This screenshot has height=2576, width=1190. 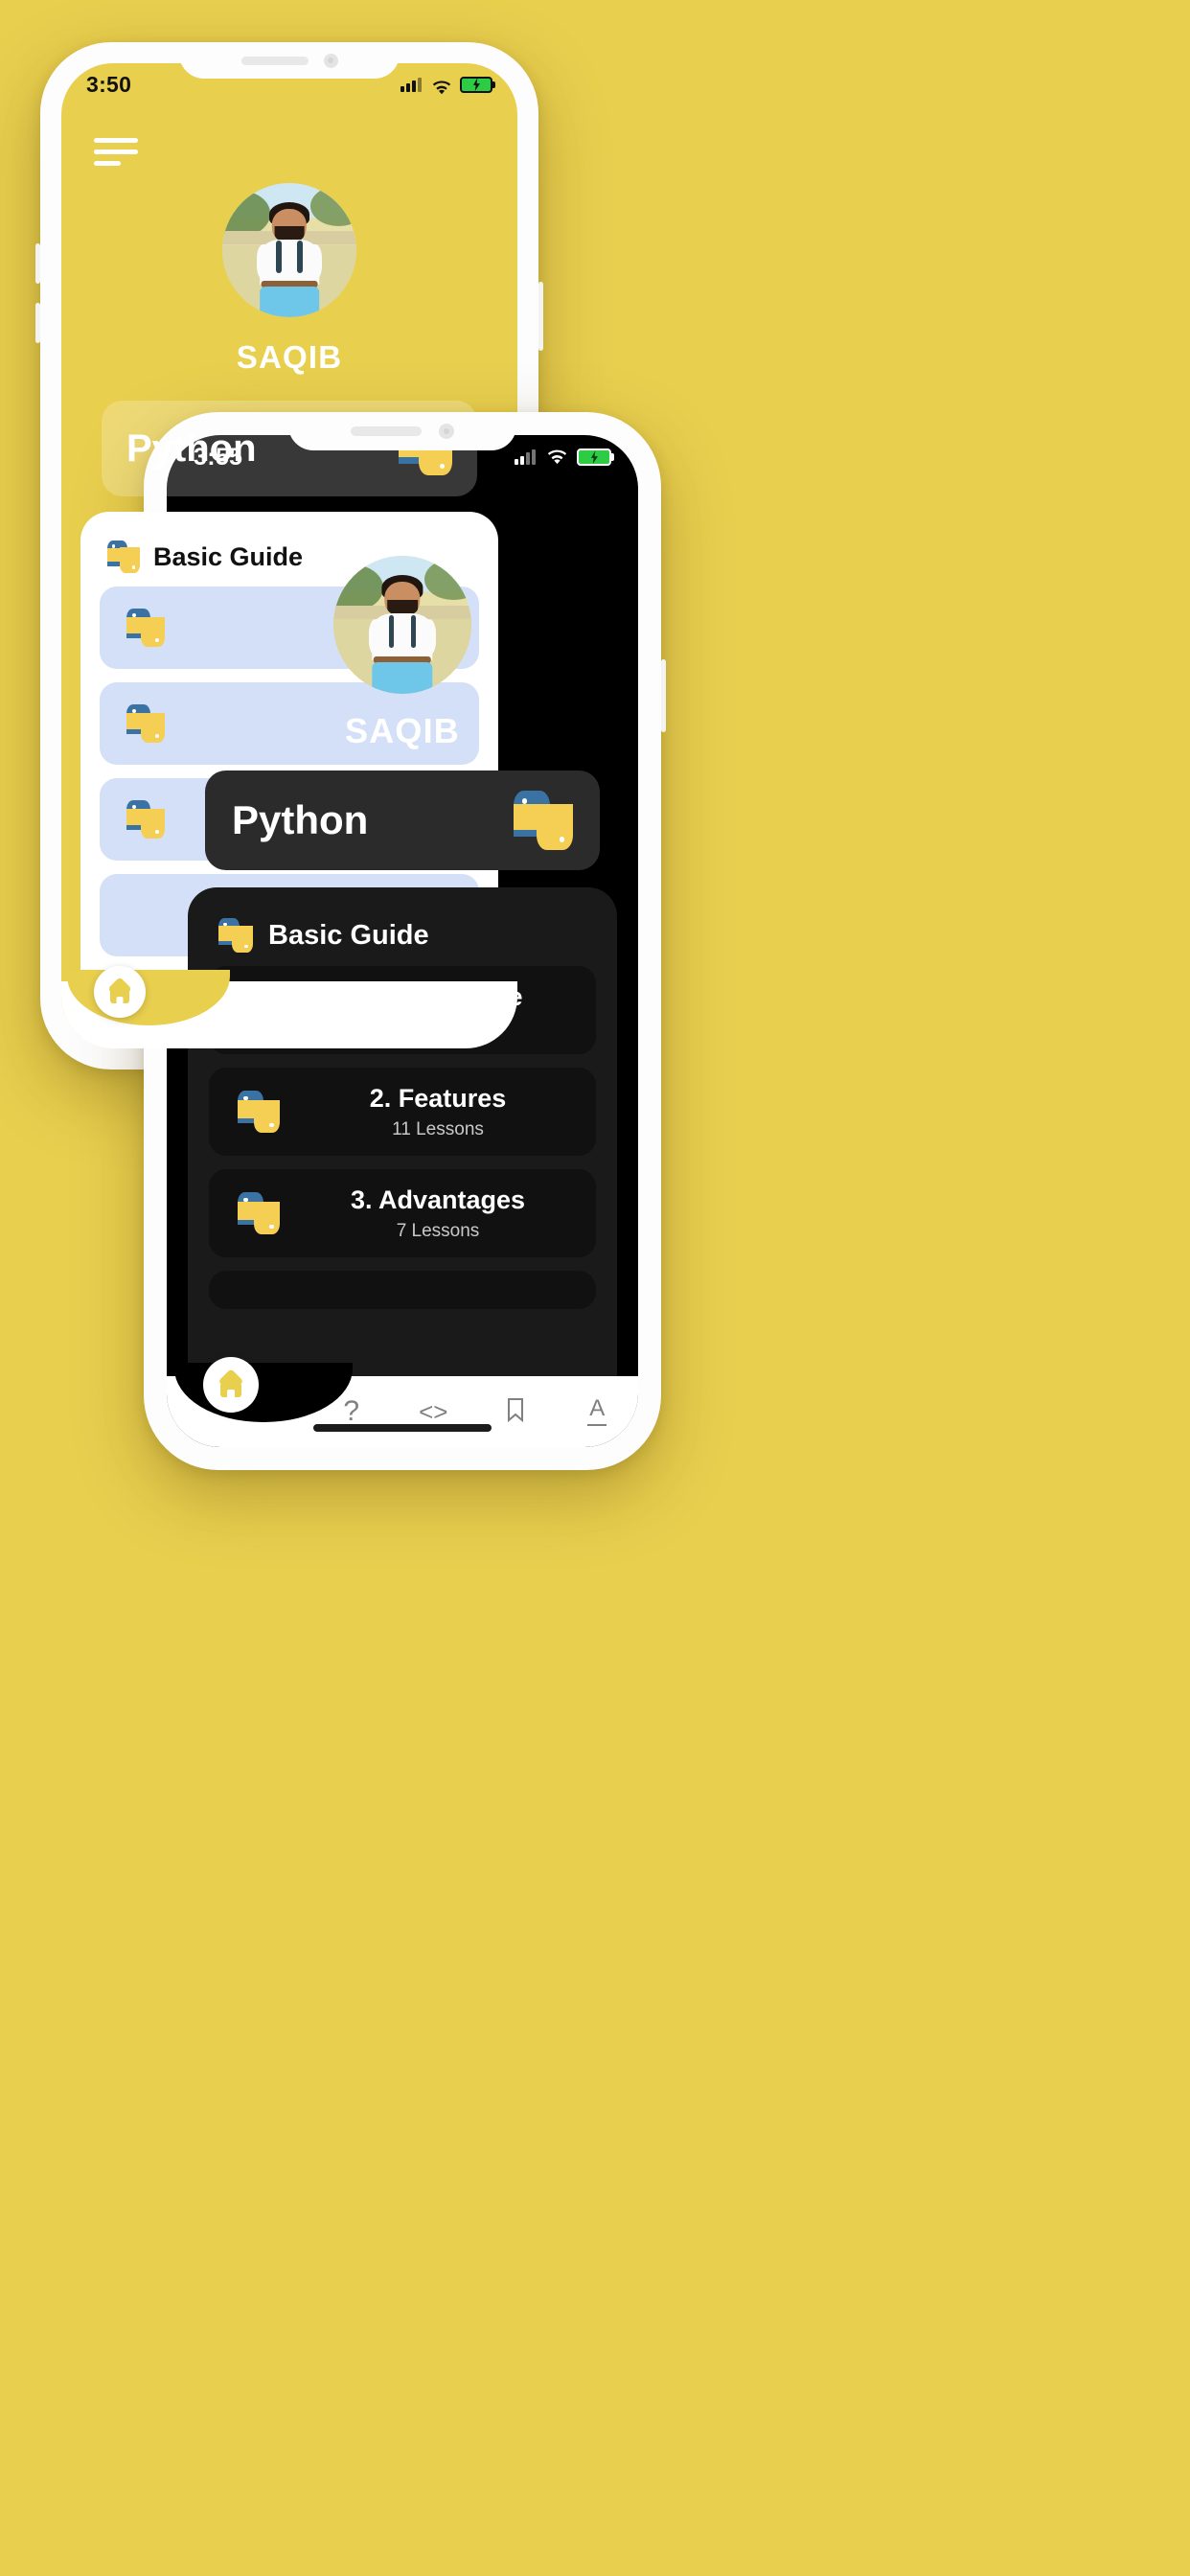 What do you see at coordinates (289, 1007) in the screenshot?
I see `back-bottom-nav` at bounding box center [289, 1007].